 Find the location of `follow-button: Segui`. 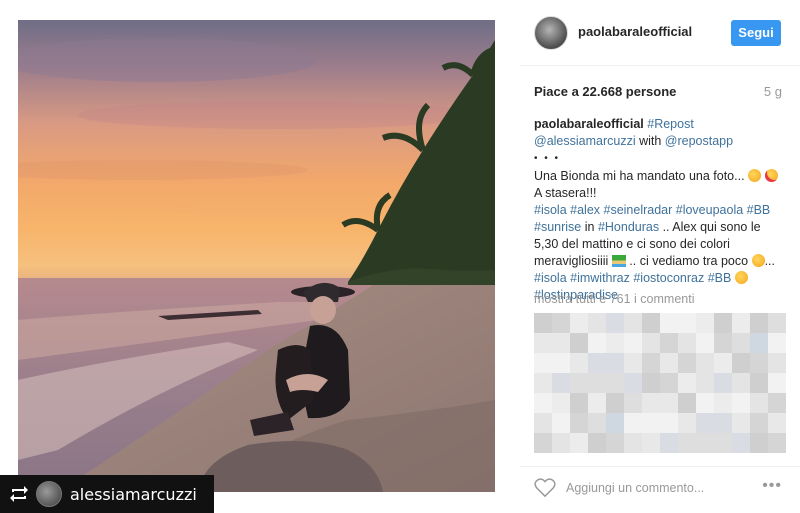

follow-button: Segui is located at coordinates (756, 33).